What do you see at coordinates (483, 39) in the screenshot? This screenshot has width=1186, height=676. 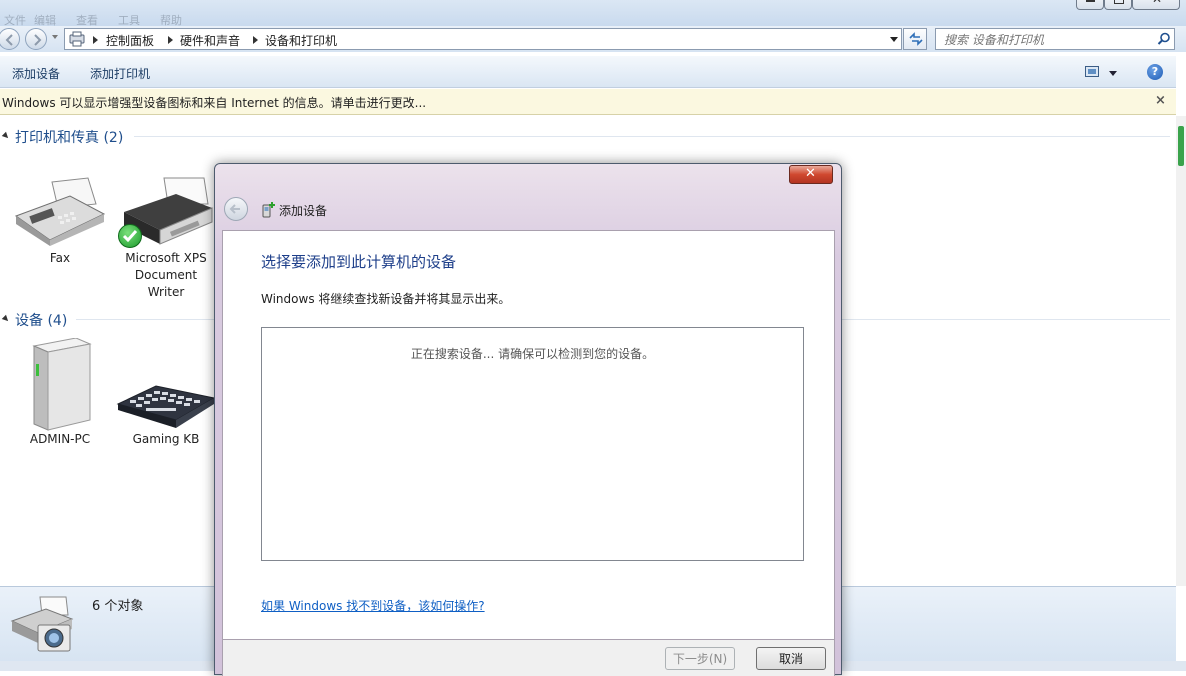 I see `address-bar: 控制面板 硬件和声音 设备和打印机` at bounding box center [483, 39].